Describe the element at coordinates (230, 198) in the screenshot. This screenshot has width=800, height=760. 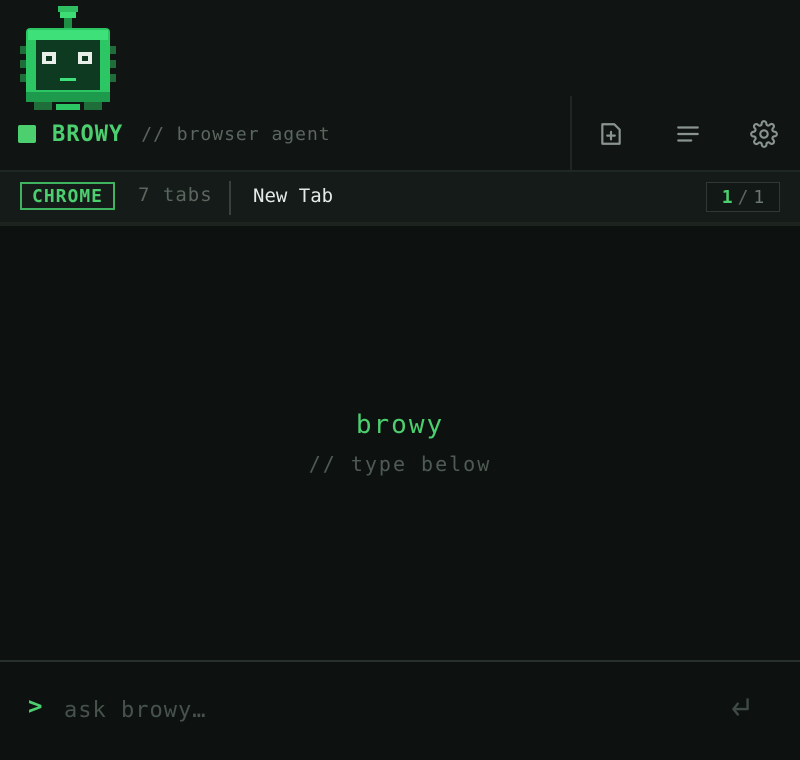
I see `tab-divider` at that location.